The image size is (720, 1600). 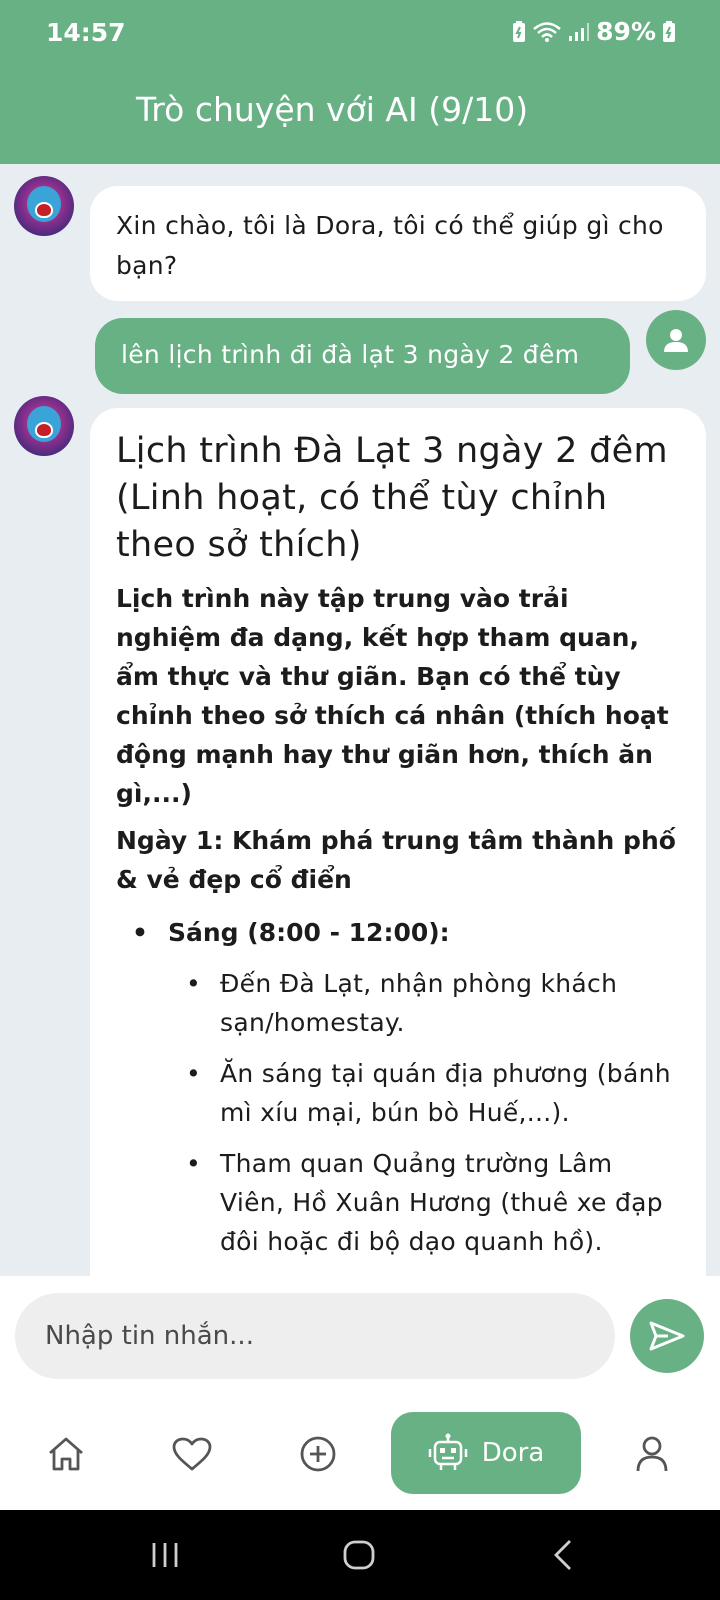 I want to click on send-icon, so click(x=667, y=1336).